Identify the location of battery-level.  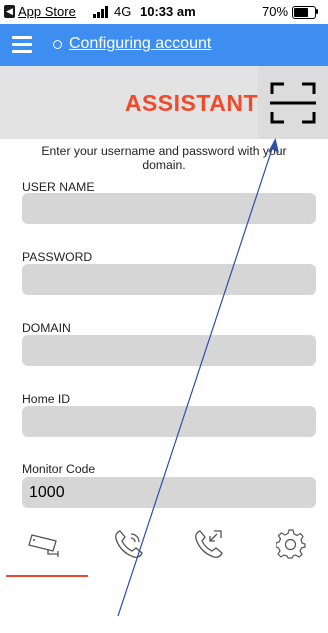
(301, 12).